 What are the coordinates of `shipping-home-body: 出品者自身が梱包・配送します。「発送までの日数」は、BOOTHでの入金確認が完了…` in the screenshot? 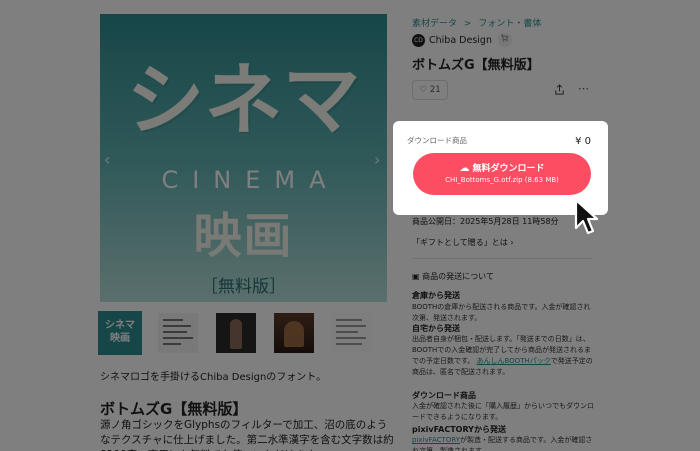 It's located at (503, 356).